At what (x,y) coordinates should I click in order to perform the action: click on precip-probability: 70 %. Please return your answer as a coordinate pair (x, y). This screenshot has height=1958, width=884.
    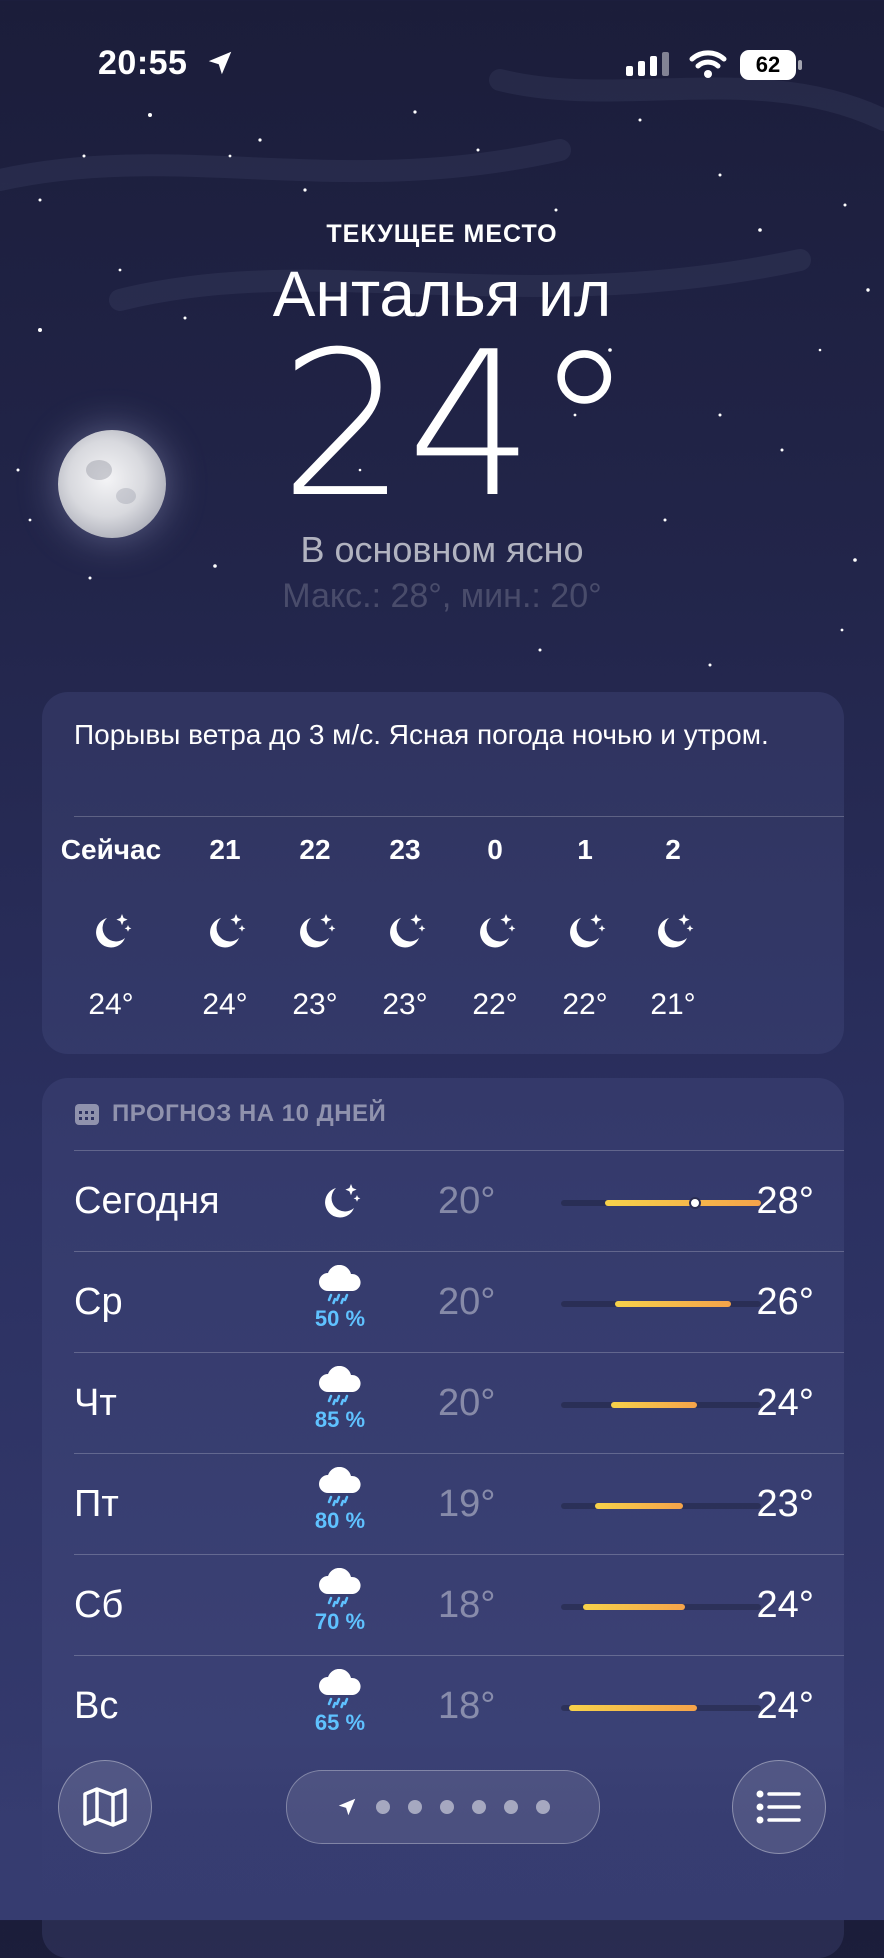
    Looking at the image, I should click on (340, 1621).